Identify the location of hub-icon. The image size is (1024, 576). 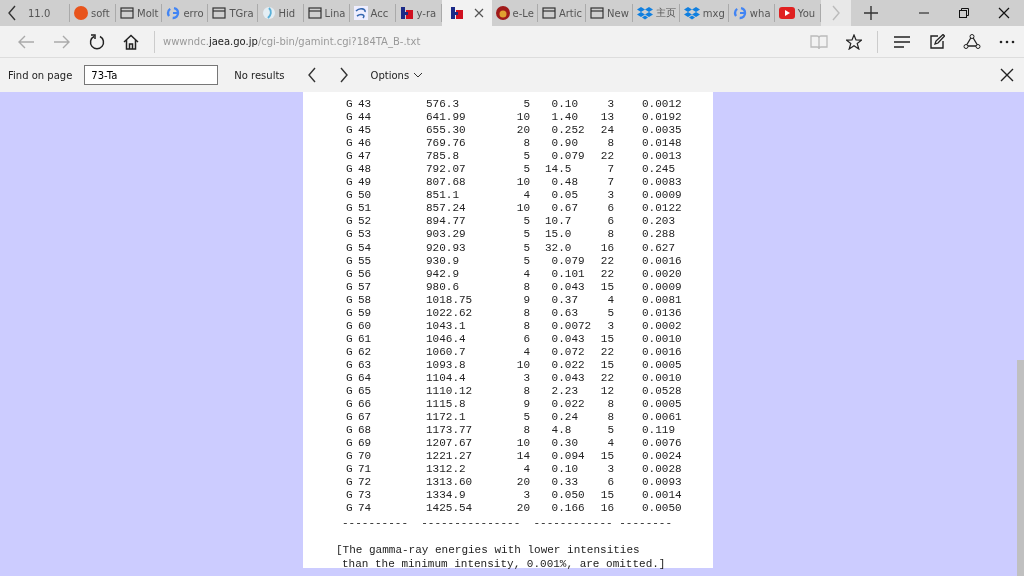
(902, 41).